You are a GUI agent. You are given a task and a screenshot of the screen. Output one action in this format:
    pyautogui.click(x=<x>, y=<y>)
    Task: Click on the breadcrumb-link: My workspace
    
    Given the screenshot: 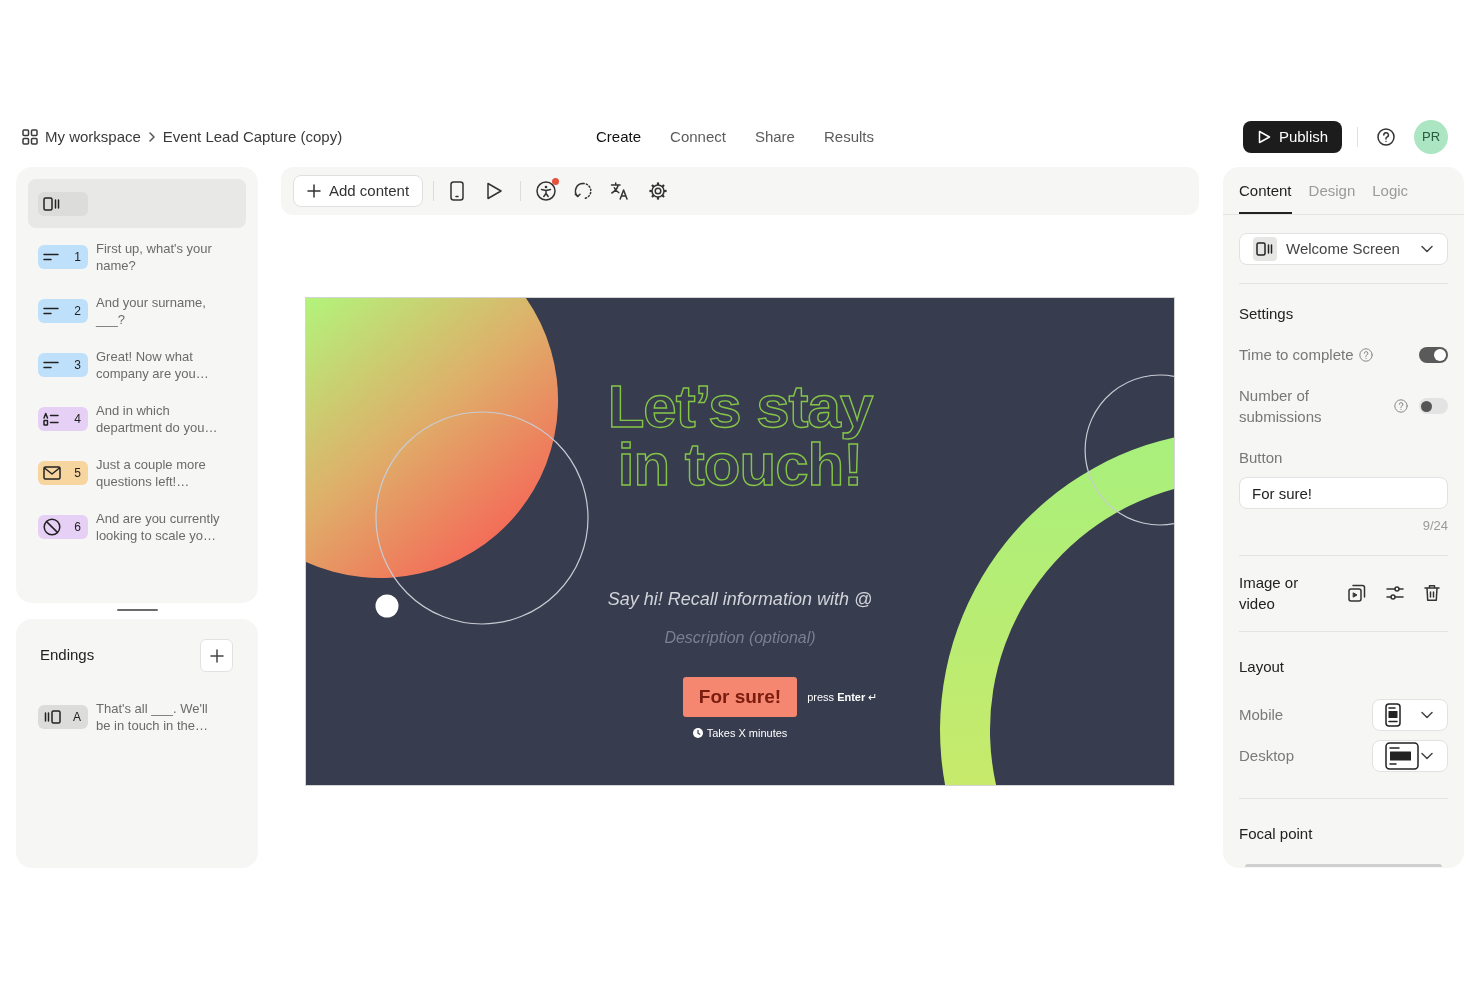 What is the action you would take?
    pyautogui.click(x=93, y=137)
    